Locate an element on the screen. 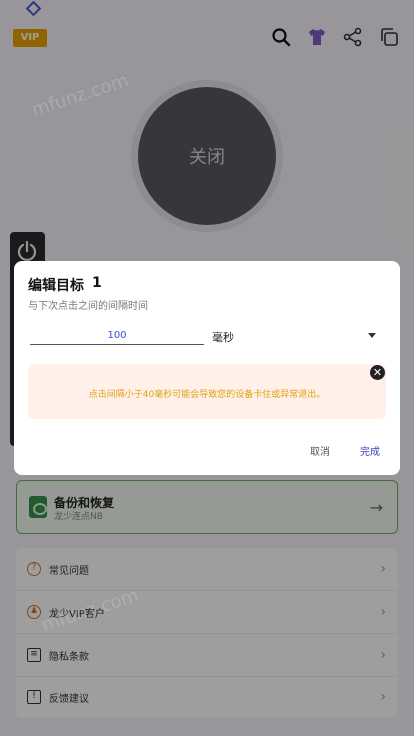  warning-banner: 点击间隔小于40毫秒可能会导致您的设备卡住或异常退出。 is located at coordinates (207, 391).